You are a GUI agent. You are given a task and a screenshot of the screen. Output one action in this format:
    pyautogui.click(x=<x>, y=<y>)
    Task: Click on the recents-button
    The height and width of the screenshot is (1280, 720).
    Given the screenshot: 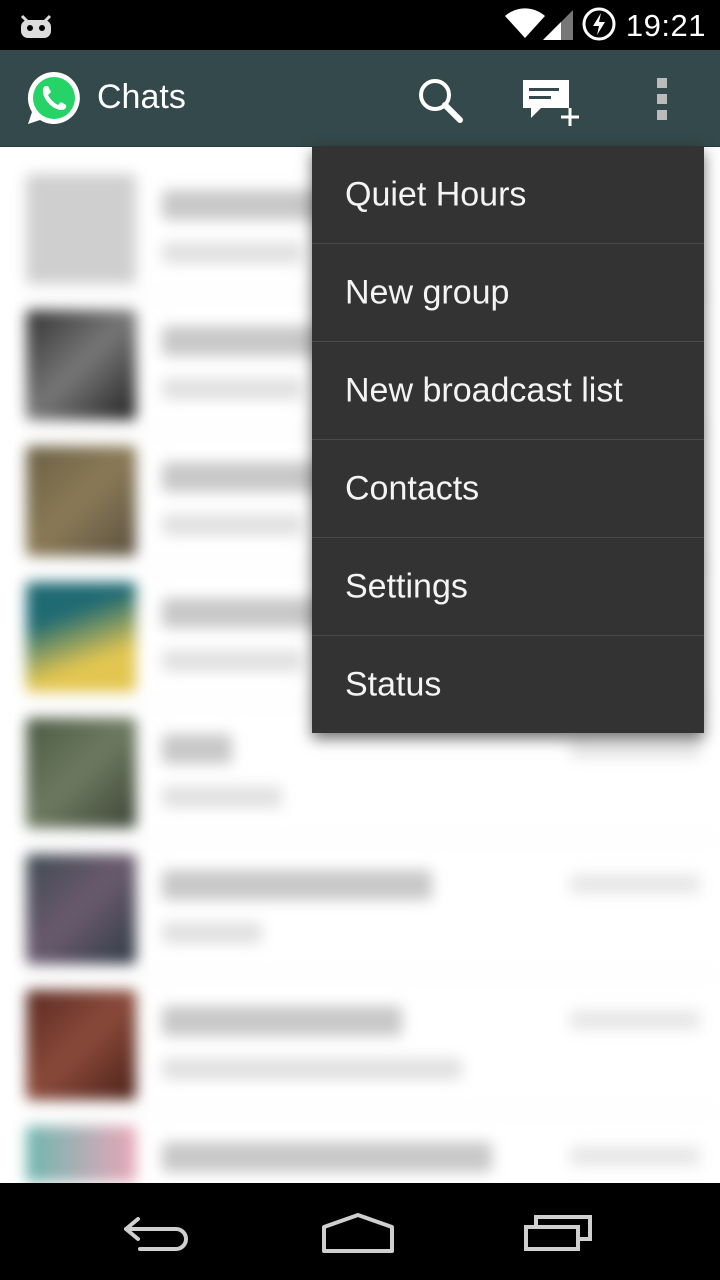 What is the action you would take?
    pyautogui.click(x=562, y=1231)
    